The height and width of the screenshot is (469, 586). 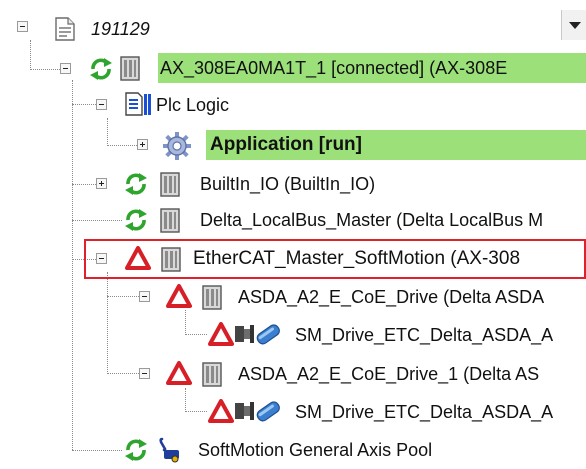 I want to click on plc-logic-icon, so click(x=138, y=104).